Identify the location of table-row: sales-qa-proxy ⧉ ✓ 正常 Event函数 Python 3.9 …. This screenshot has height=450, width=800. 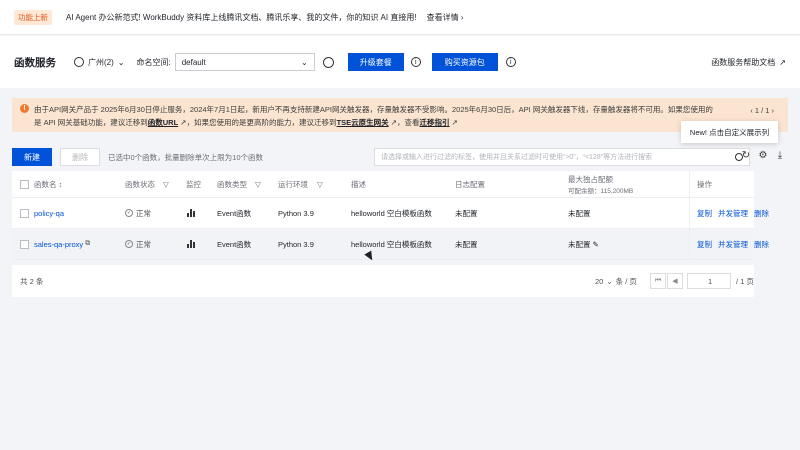
(390, 244).